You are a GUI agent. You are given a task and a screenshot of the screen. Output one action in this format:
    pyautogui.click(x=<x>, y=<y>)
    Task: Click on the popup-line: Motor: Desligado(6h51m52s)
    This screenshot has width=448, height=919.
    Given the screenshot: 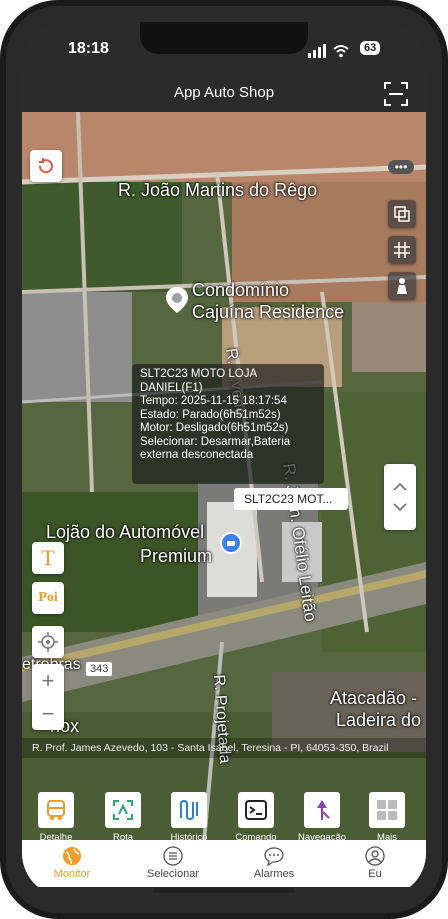 What is the action you would take?
    pyautogui.click(x=214, y=428)
    